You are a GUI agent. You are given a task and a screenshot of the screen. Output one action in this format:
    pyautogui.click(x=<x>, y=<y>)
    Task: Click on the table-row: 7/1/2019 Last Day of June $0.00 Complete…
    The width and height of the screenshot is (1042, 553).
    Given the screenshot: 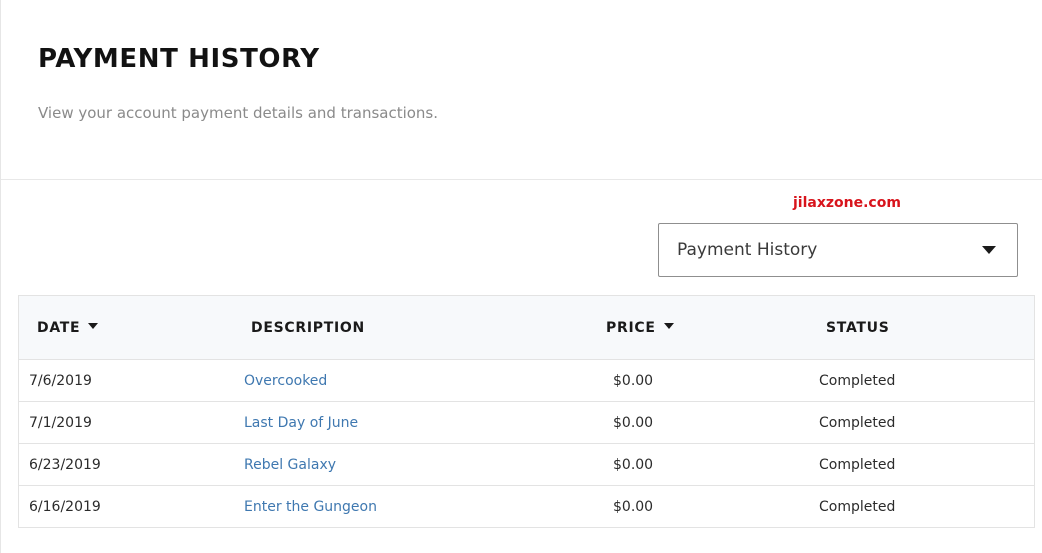 What is the action you would take?
    pyautogui.click(x=526, y=423)
    